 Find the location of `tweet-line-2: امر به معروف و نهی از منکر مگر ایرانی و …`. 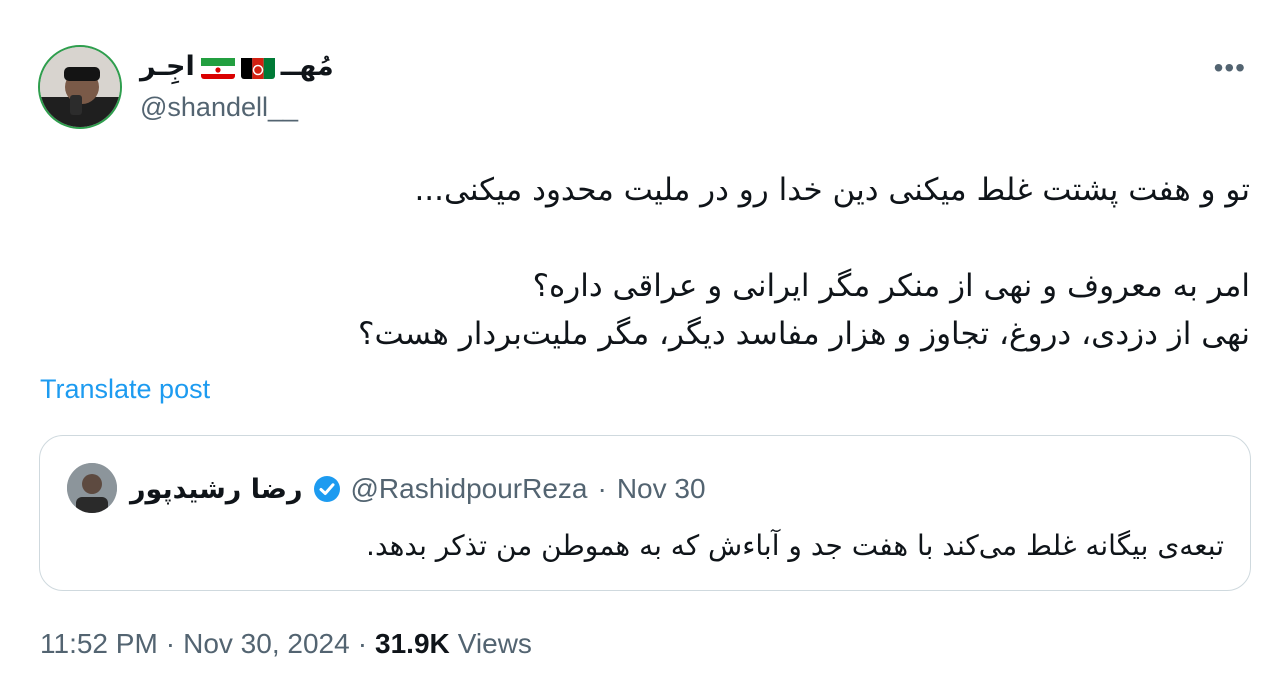

tweet-line-2: امر به معروف و نهی از منکر مگر ایرانی و … is located at coordinates (891, 286).